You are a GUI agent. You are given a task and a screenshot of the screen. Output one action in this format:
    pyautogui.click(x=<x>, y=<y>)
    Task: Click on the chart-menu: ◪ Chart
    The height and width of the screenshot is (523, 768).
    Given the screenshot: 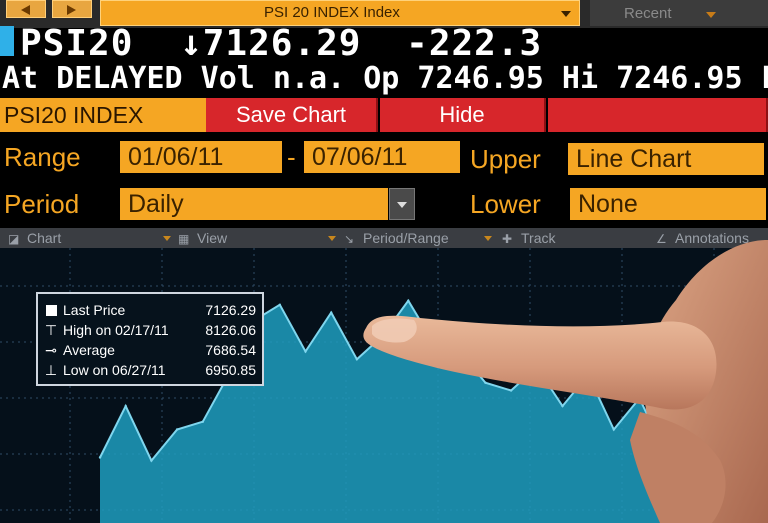 What is the action you would take?
    pyautogui.click(x=34, y=238)
    